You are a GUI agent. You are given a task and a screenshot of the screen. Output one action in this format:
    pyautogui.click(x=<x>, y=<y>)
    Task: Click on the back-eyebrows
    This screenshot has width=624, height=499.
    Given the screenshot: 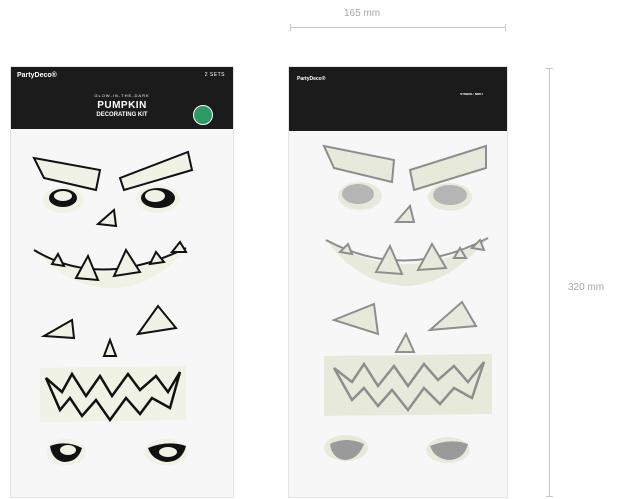 What is the action you would take?
    pyautogui.click(x=404, y=168)
    